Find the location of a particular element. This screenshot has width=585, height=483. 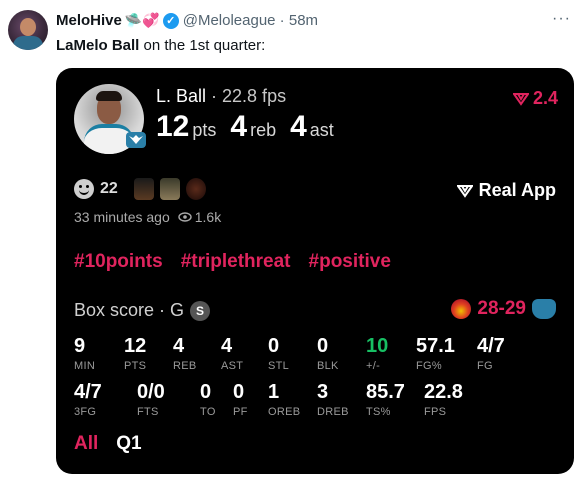

player-fps: · 22.8 fps is located at coordinates (246, 96).